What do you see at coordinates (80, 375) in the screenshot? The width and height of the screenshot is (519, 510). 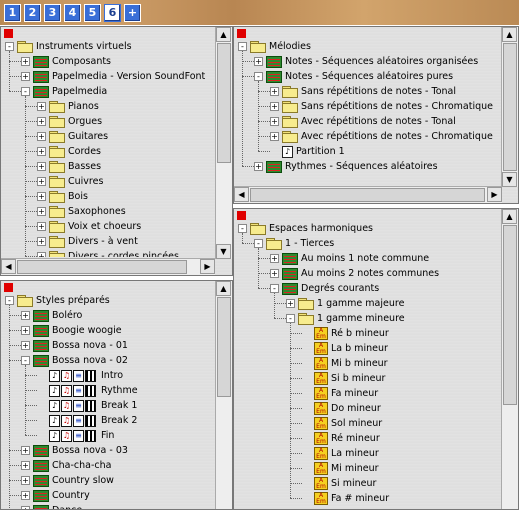 I see `tree-node: ♪ ♫ ≡ Intro` at bounding box center [80, 375].